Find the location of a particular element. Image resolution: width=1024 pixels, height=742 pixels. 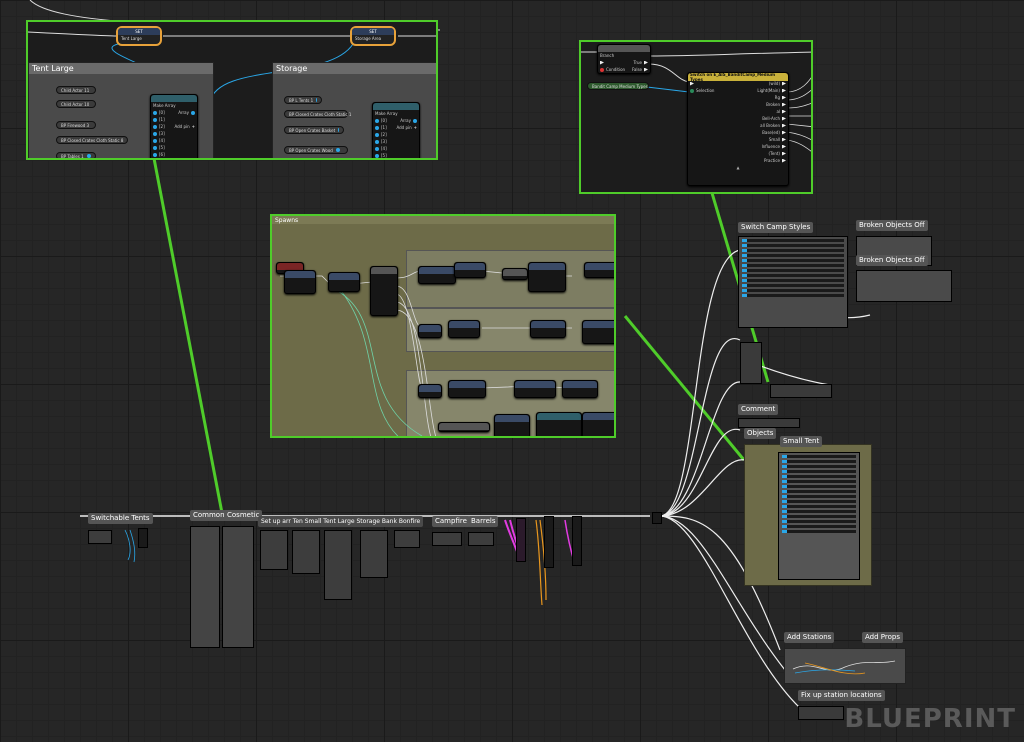

node-r2d is located at coordinates (598, 332).